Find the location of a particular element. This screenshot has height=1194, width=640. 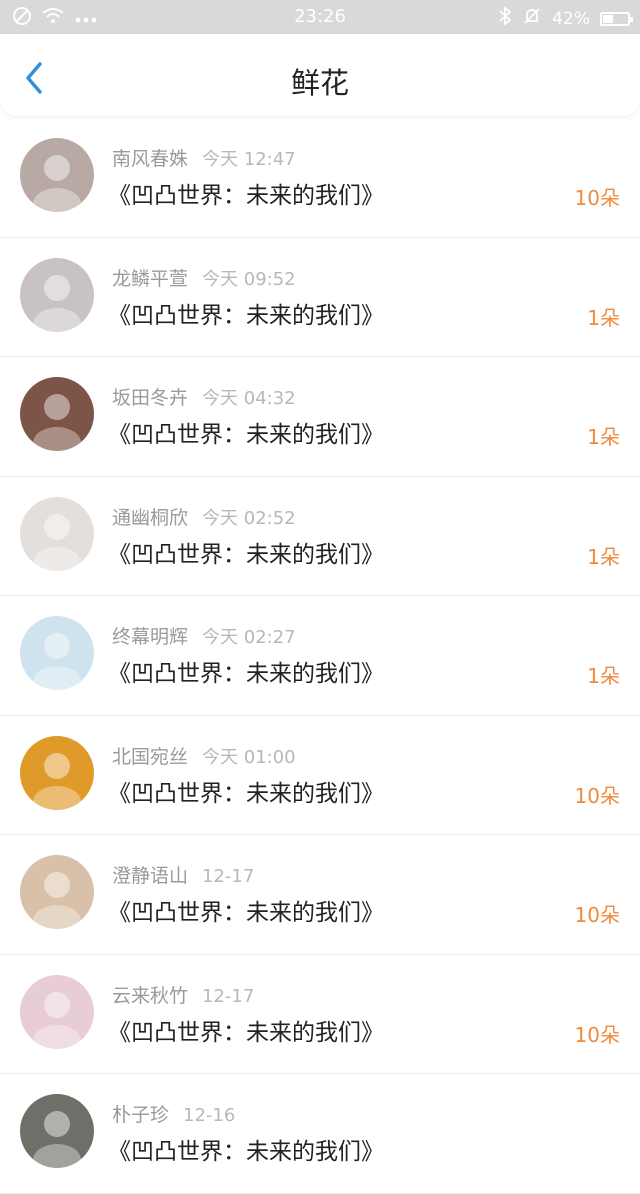

list-item: 云来秋竹 12-17 《凹凸世界：未来的我们》 10朵 is located at coordinates (320, 1014).